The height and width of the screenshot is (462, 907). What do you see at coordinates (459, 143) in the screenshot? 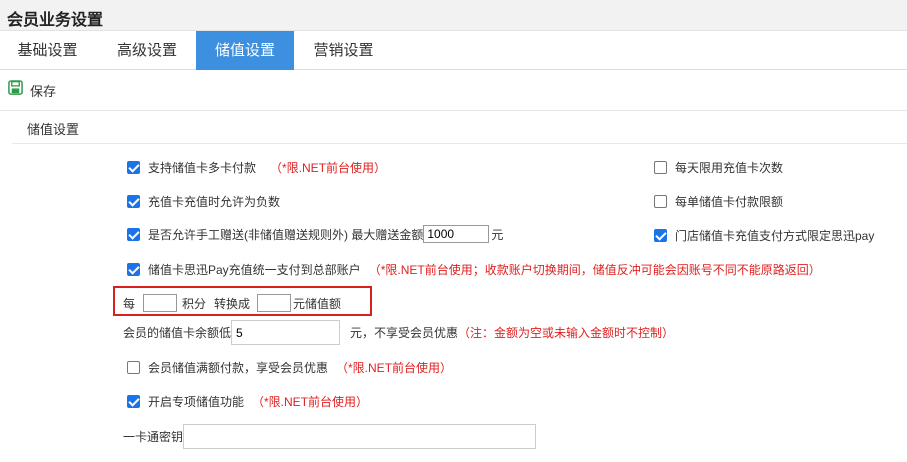
I see `section-divider` at bounding box center [459, 143].